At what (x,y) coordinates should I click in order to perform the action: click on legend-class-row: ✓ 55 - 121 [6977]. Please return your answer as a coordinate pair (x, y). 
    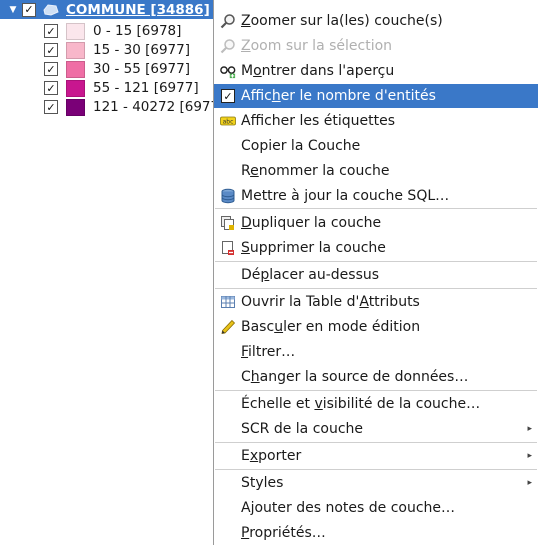
    Looking at the image, I should click on (121, 88).